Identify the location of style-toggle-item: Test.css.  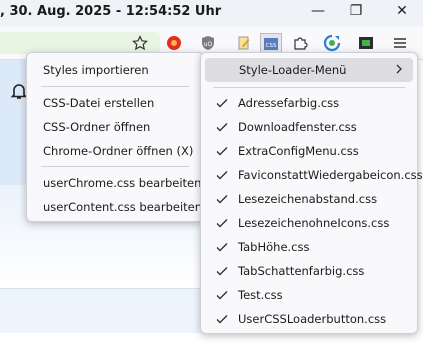
(309, 295).